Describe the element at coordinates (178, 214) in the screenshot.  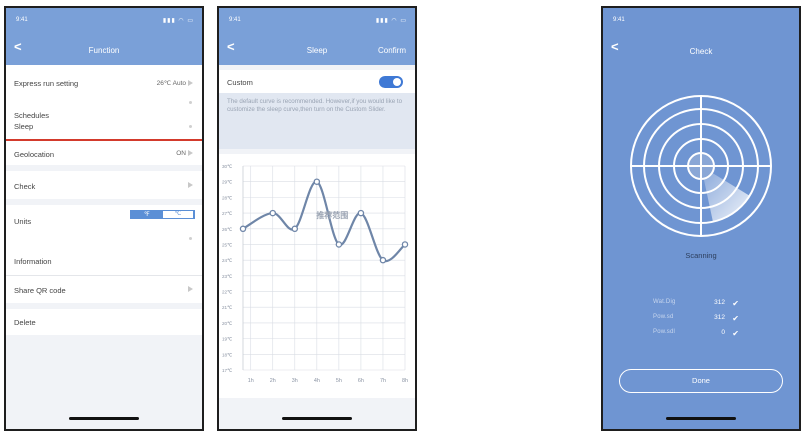
I see `unit-c-option: ℃` at that location.